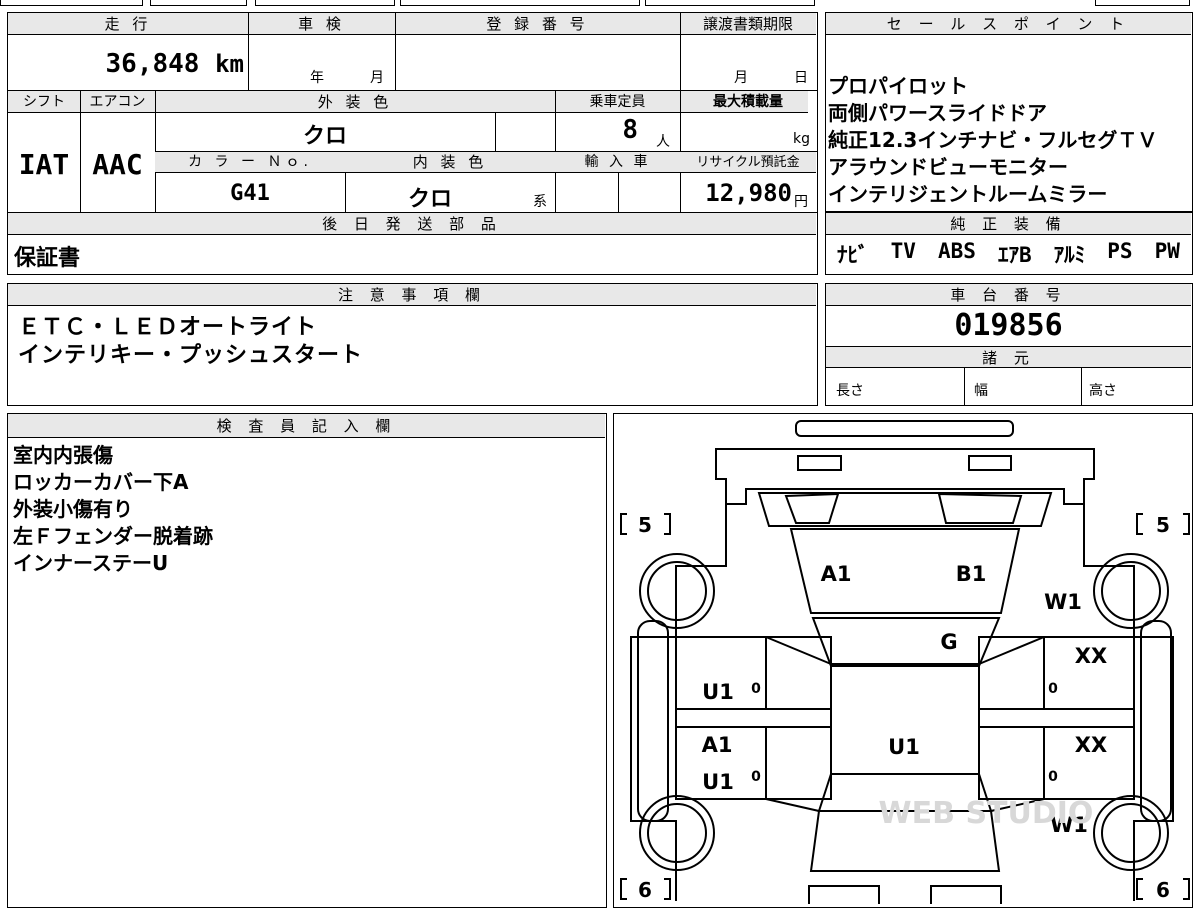  Describe the element at coordinates (321, 24) in the screenshot. I see `inspection-header: 車 検` at that location.